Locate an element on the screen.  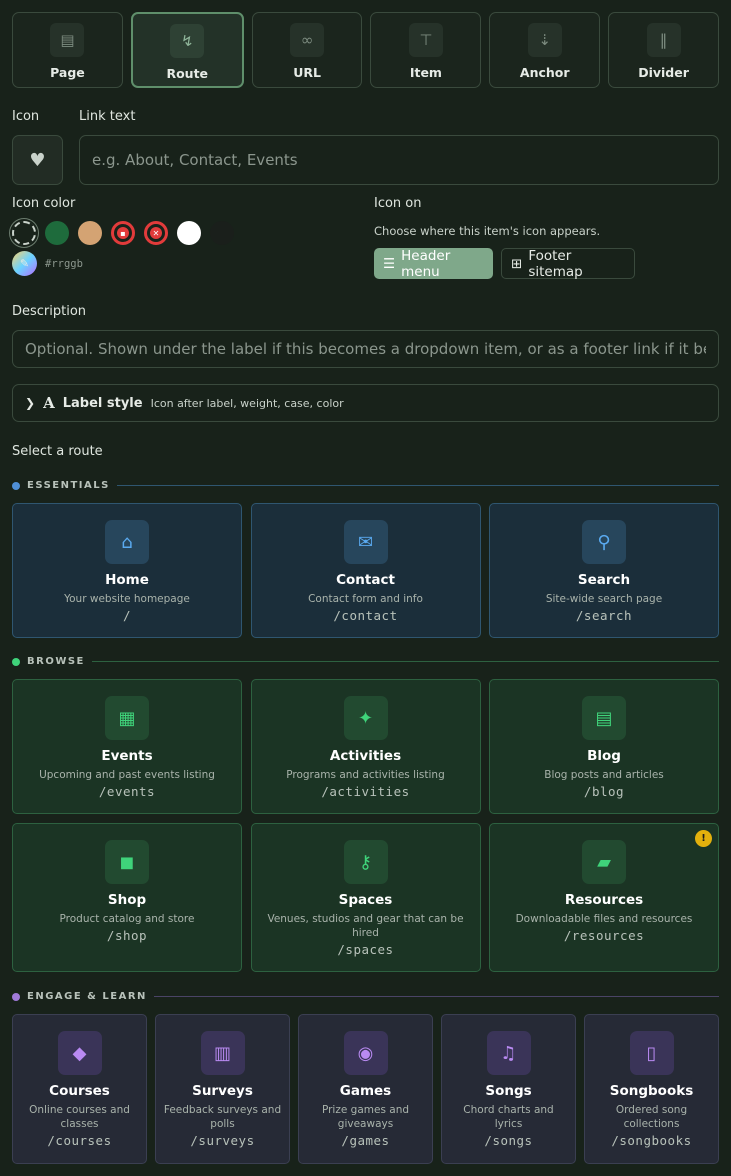
hex-input: #rrggb is located at coordinates (64, 264).